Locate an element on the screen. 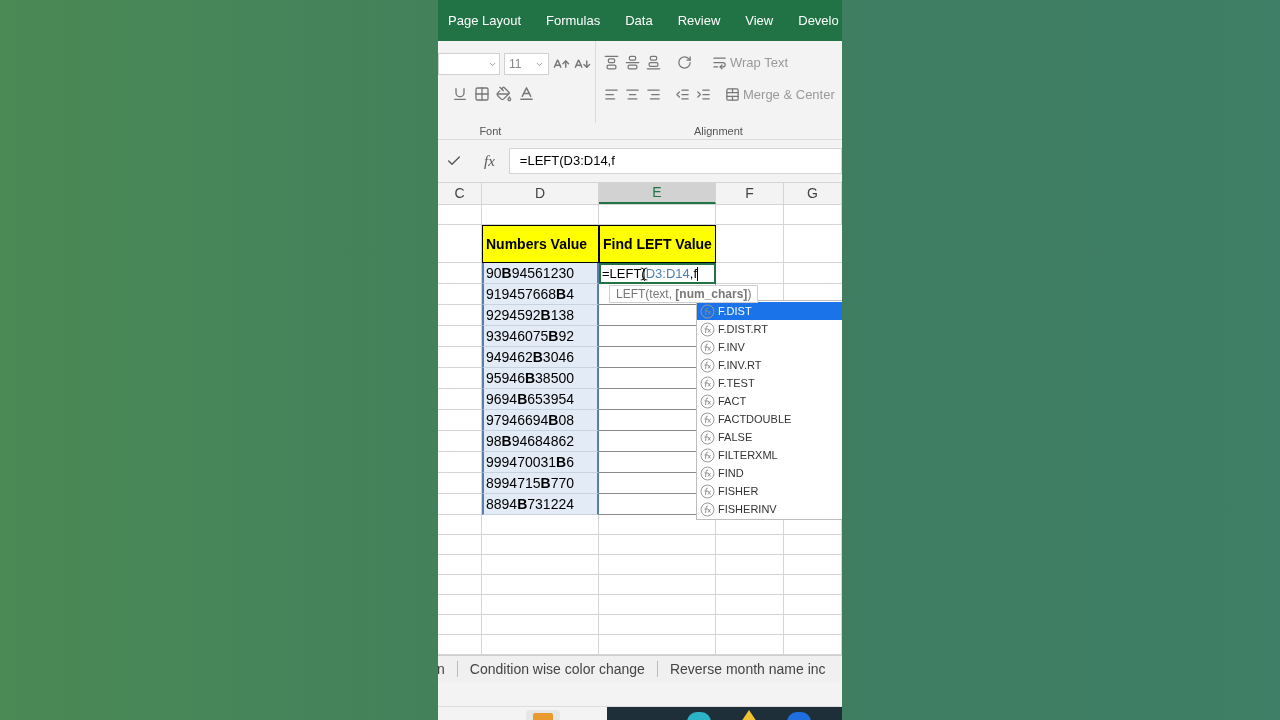  ribbon-tab: Data is located at coordinates (639, 20).